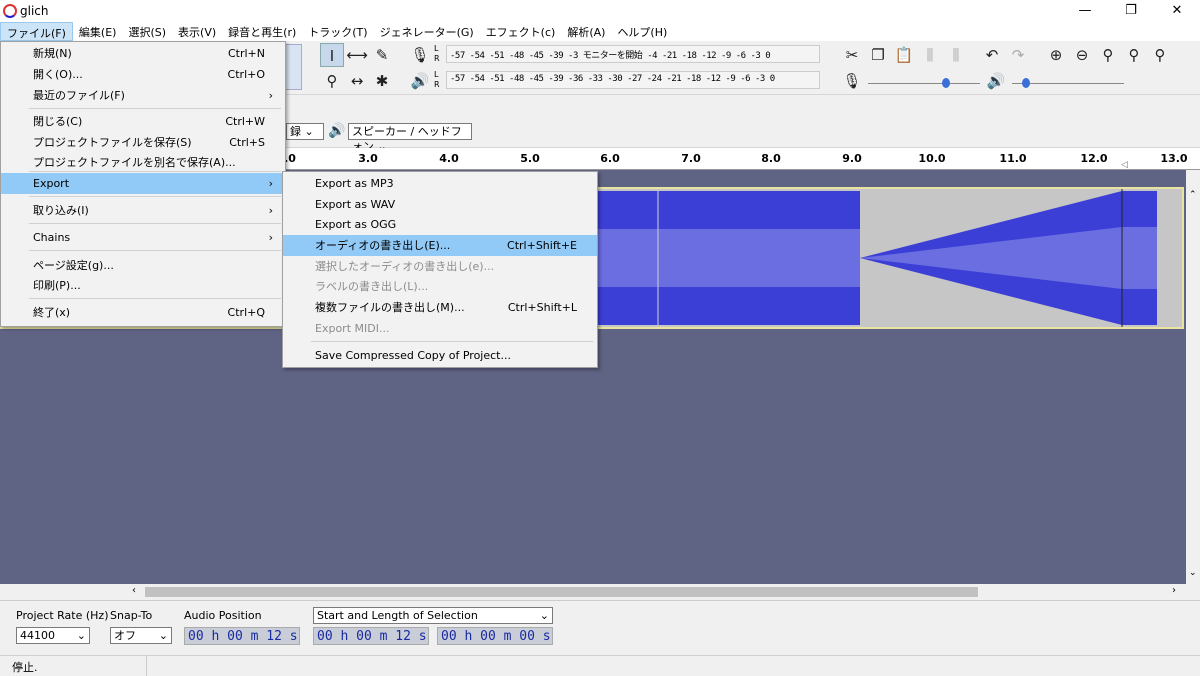 This screenshot has width=1200, height=676. I want to click on menu-item-close: 閉じる(C) Ctrl+W, so click(143, 121).